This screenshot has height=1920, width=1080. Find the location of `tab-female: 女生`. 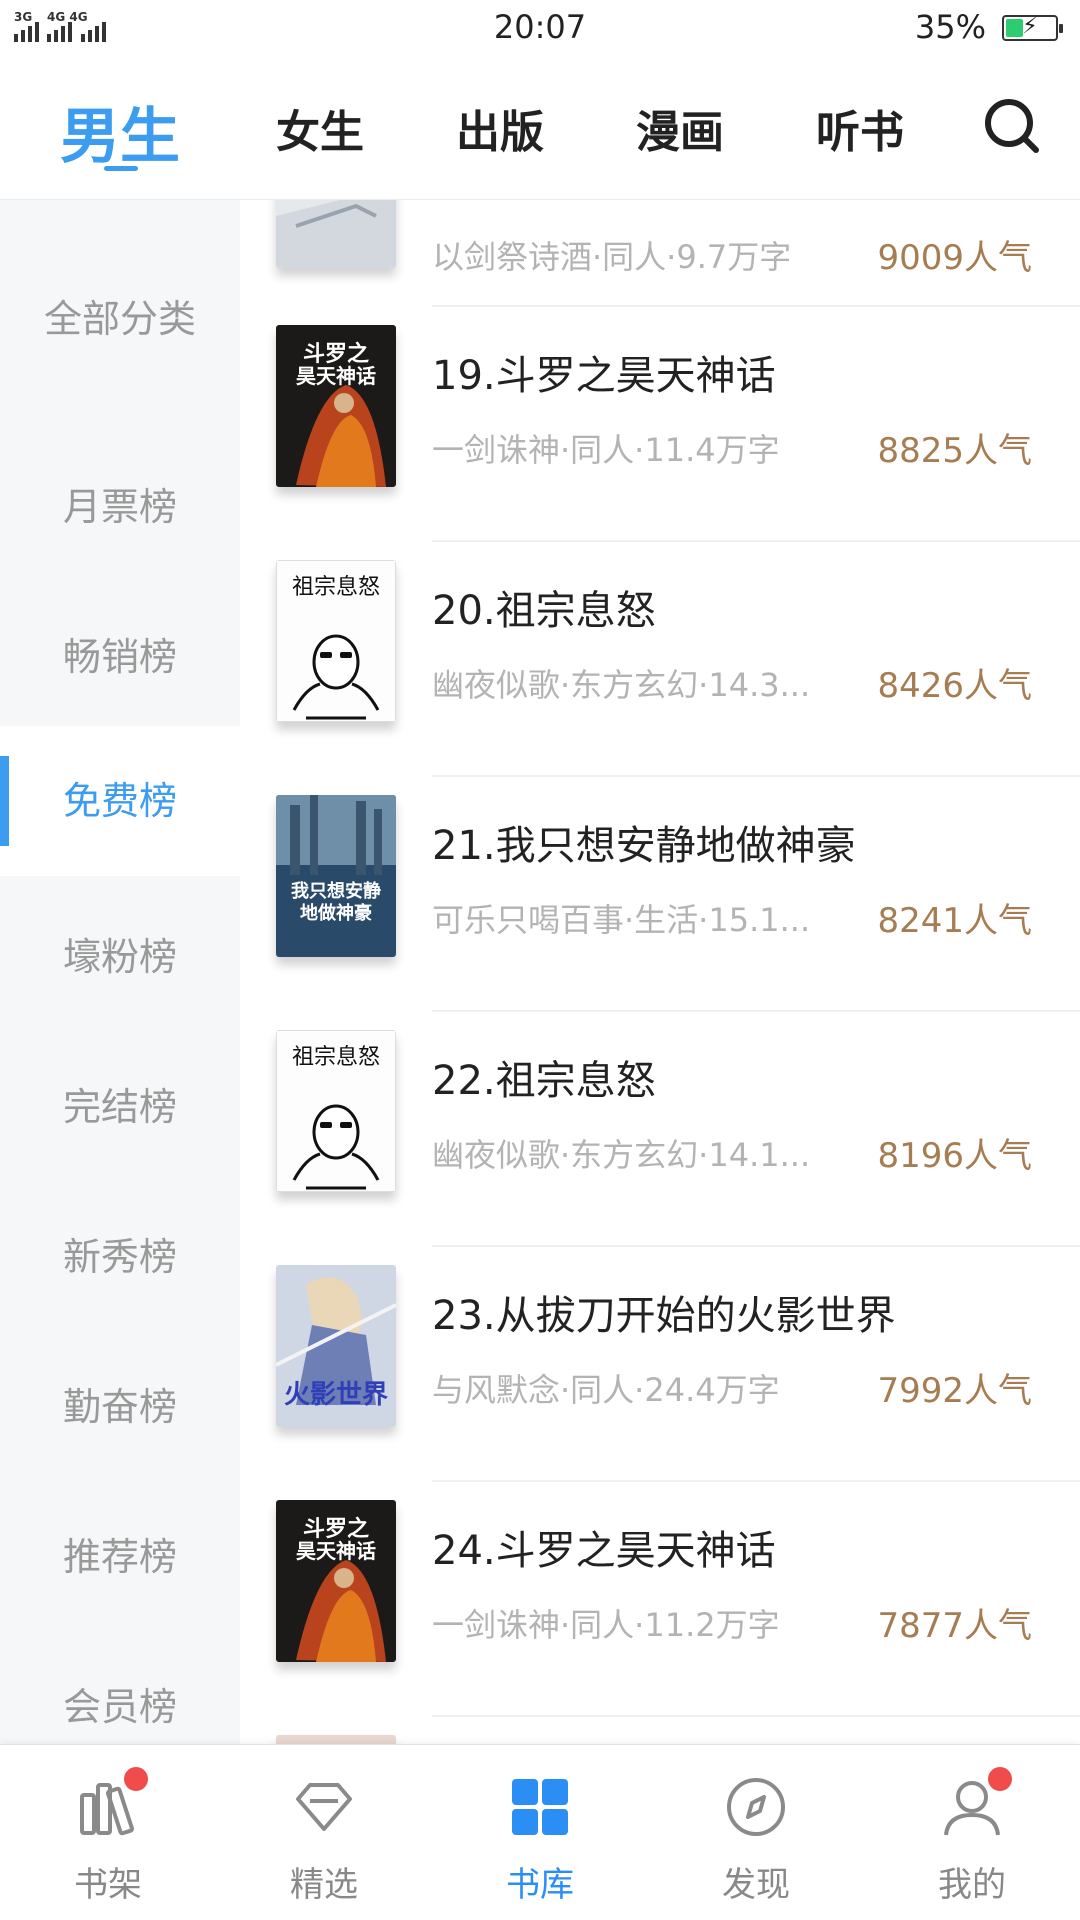

tab-female: 女生 is located at coordinates (320, 128).